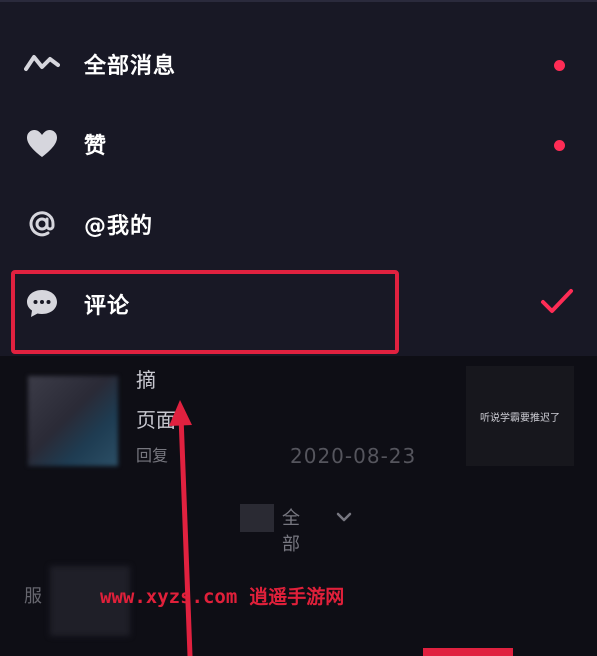  What do you see at coordinates (169, 597) in the screenshot?
I see `watermark-url: www.xyzs.com` at bounding box center [169, 597].